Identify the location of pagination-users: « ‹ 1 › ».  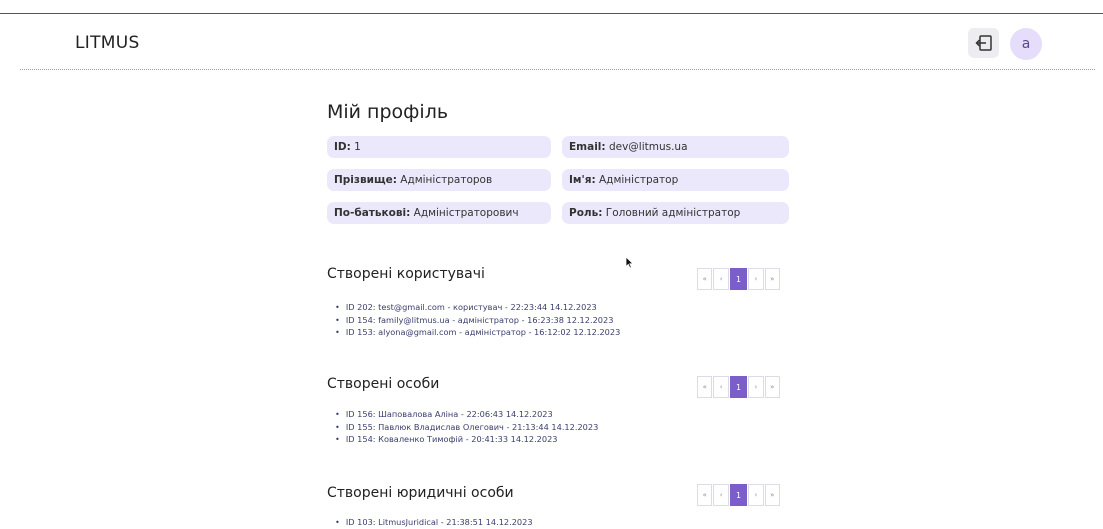
(739, 279).